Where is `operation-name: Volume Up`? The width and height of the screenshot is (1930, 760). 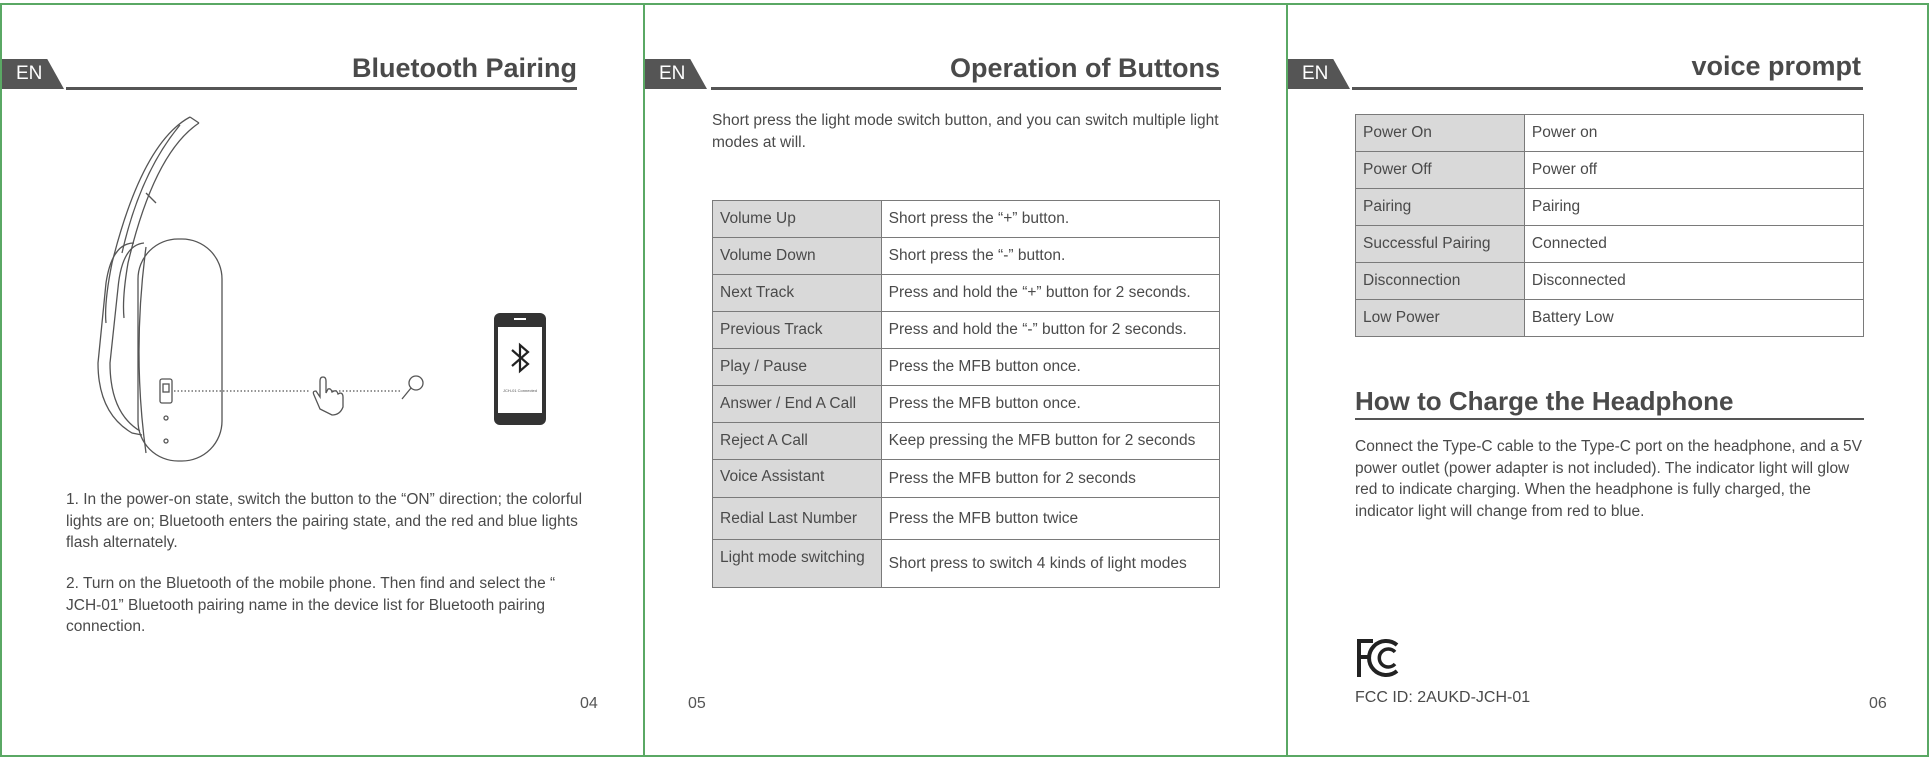 operation-name: Volume Up is located at coordinates (797, 219).